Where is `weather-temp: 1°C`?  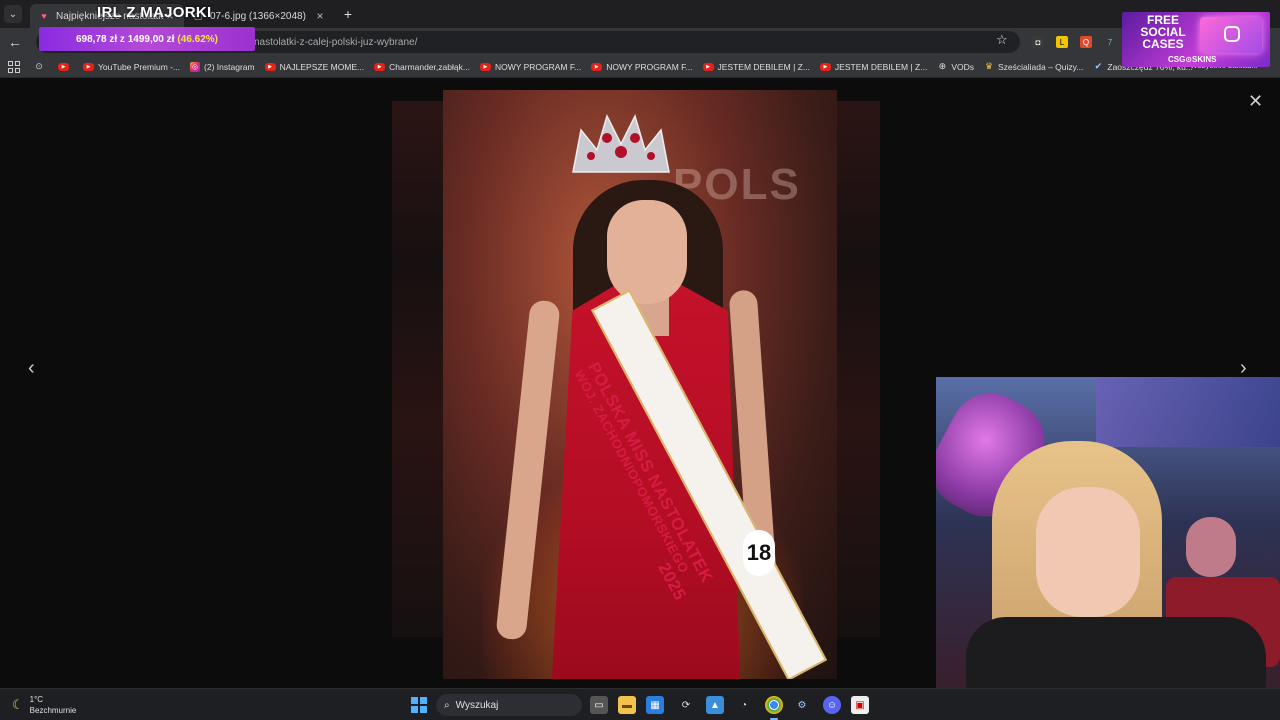
weather-temp: 1°C is located at coordinates (36, 699).